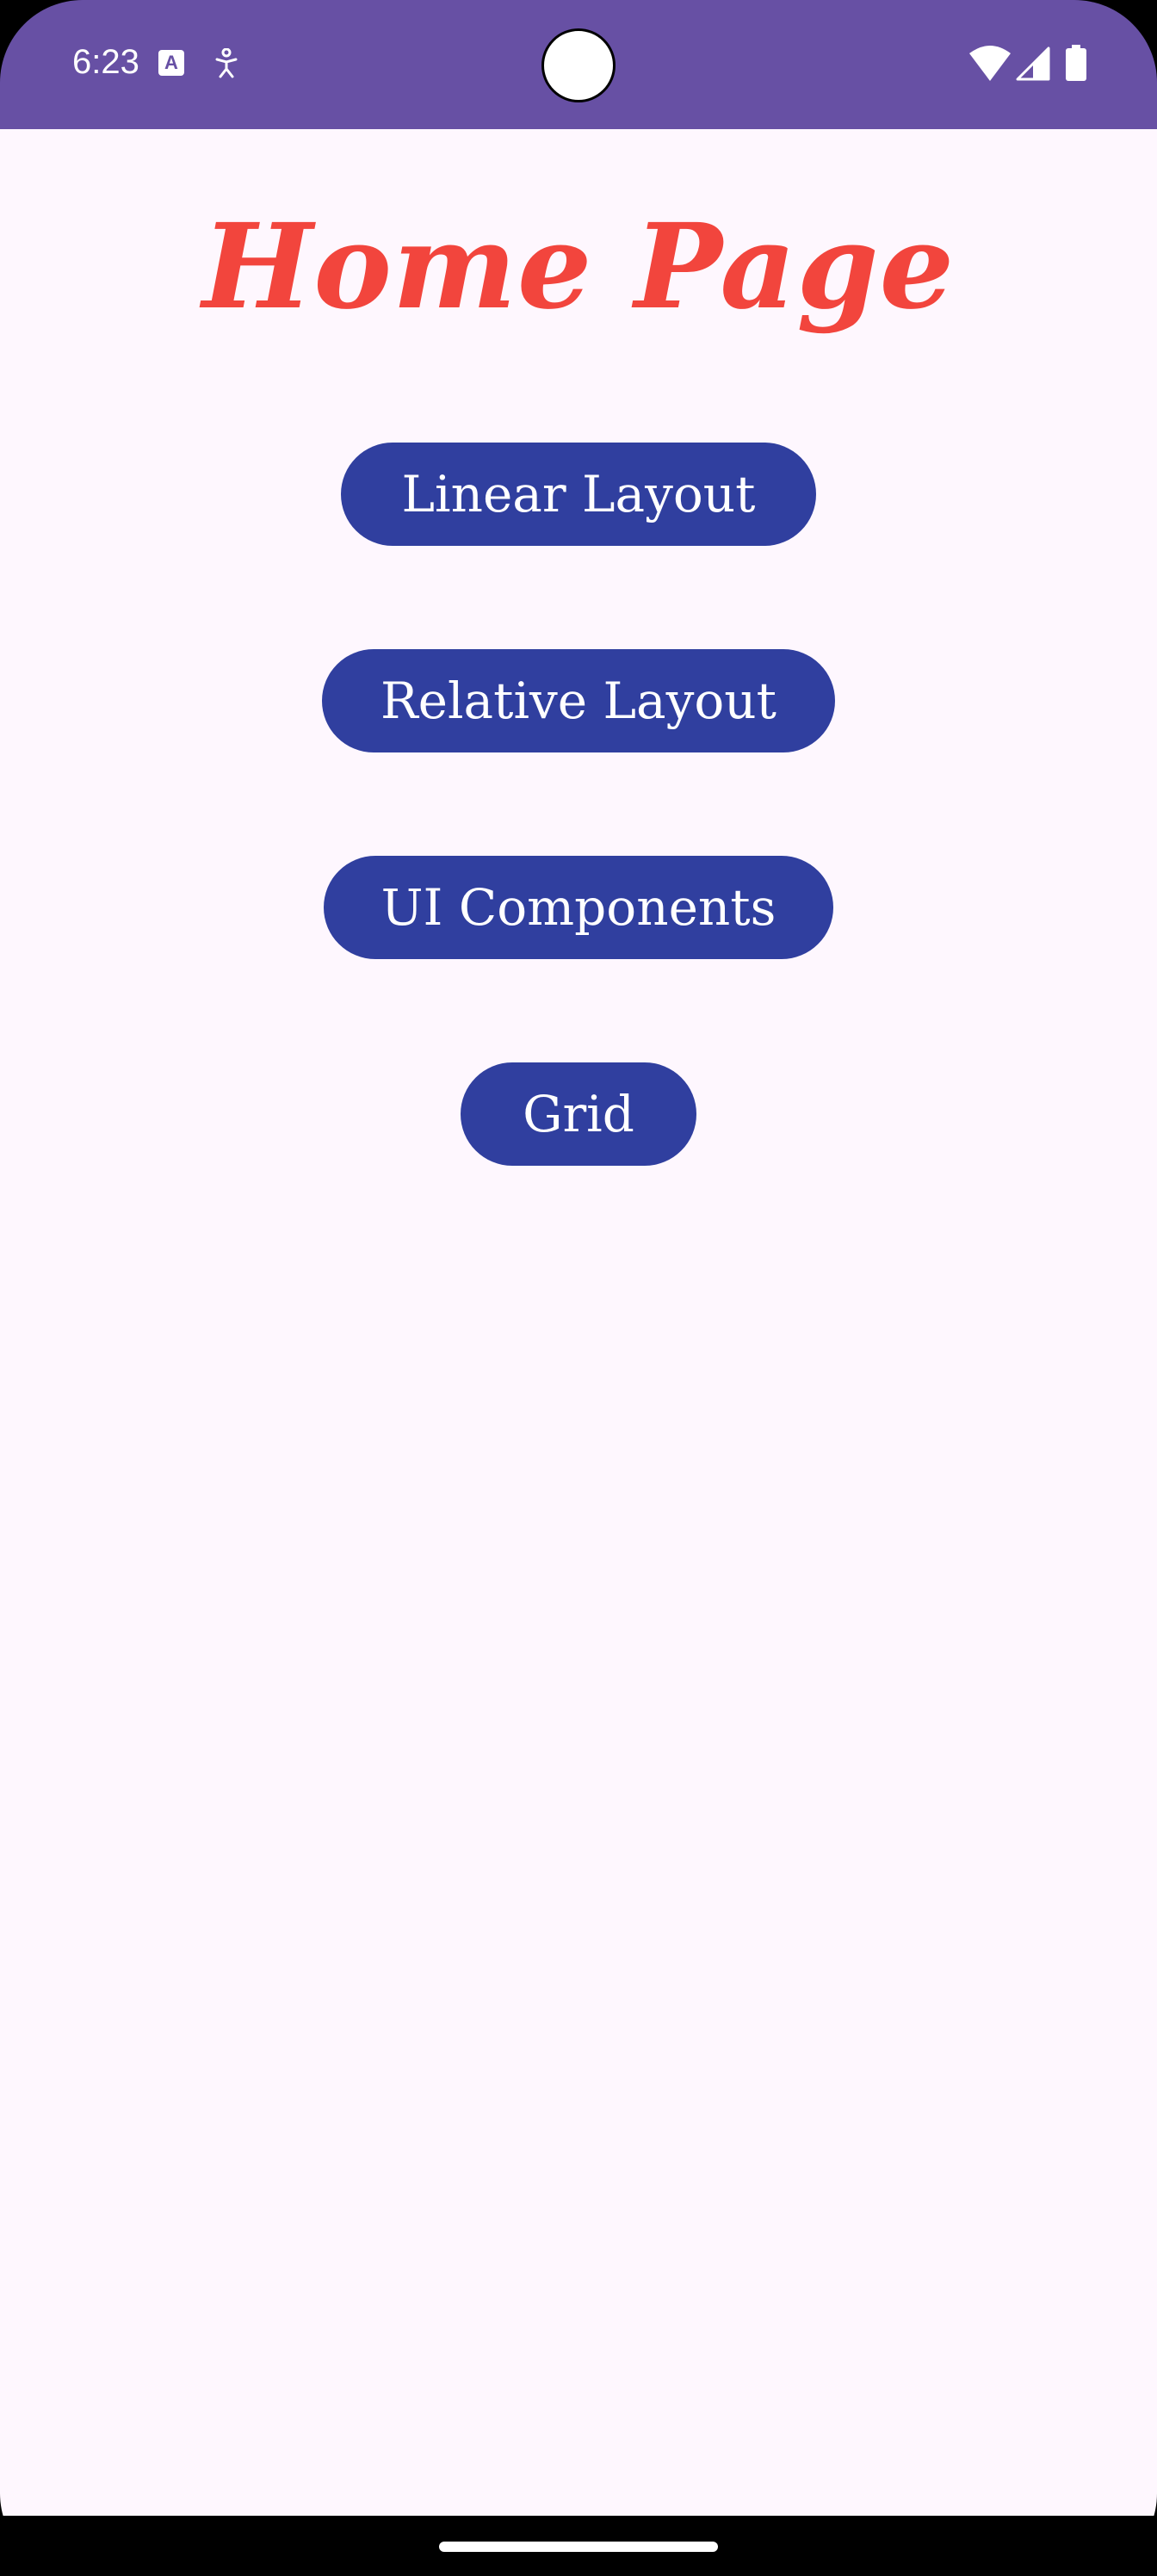 The height and width of the screenshot is (2576, 1157). I want to click on wifi-icon, so click(990, 64).